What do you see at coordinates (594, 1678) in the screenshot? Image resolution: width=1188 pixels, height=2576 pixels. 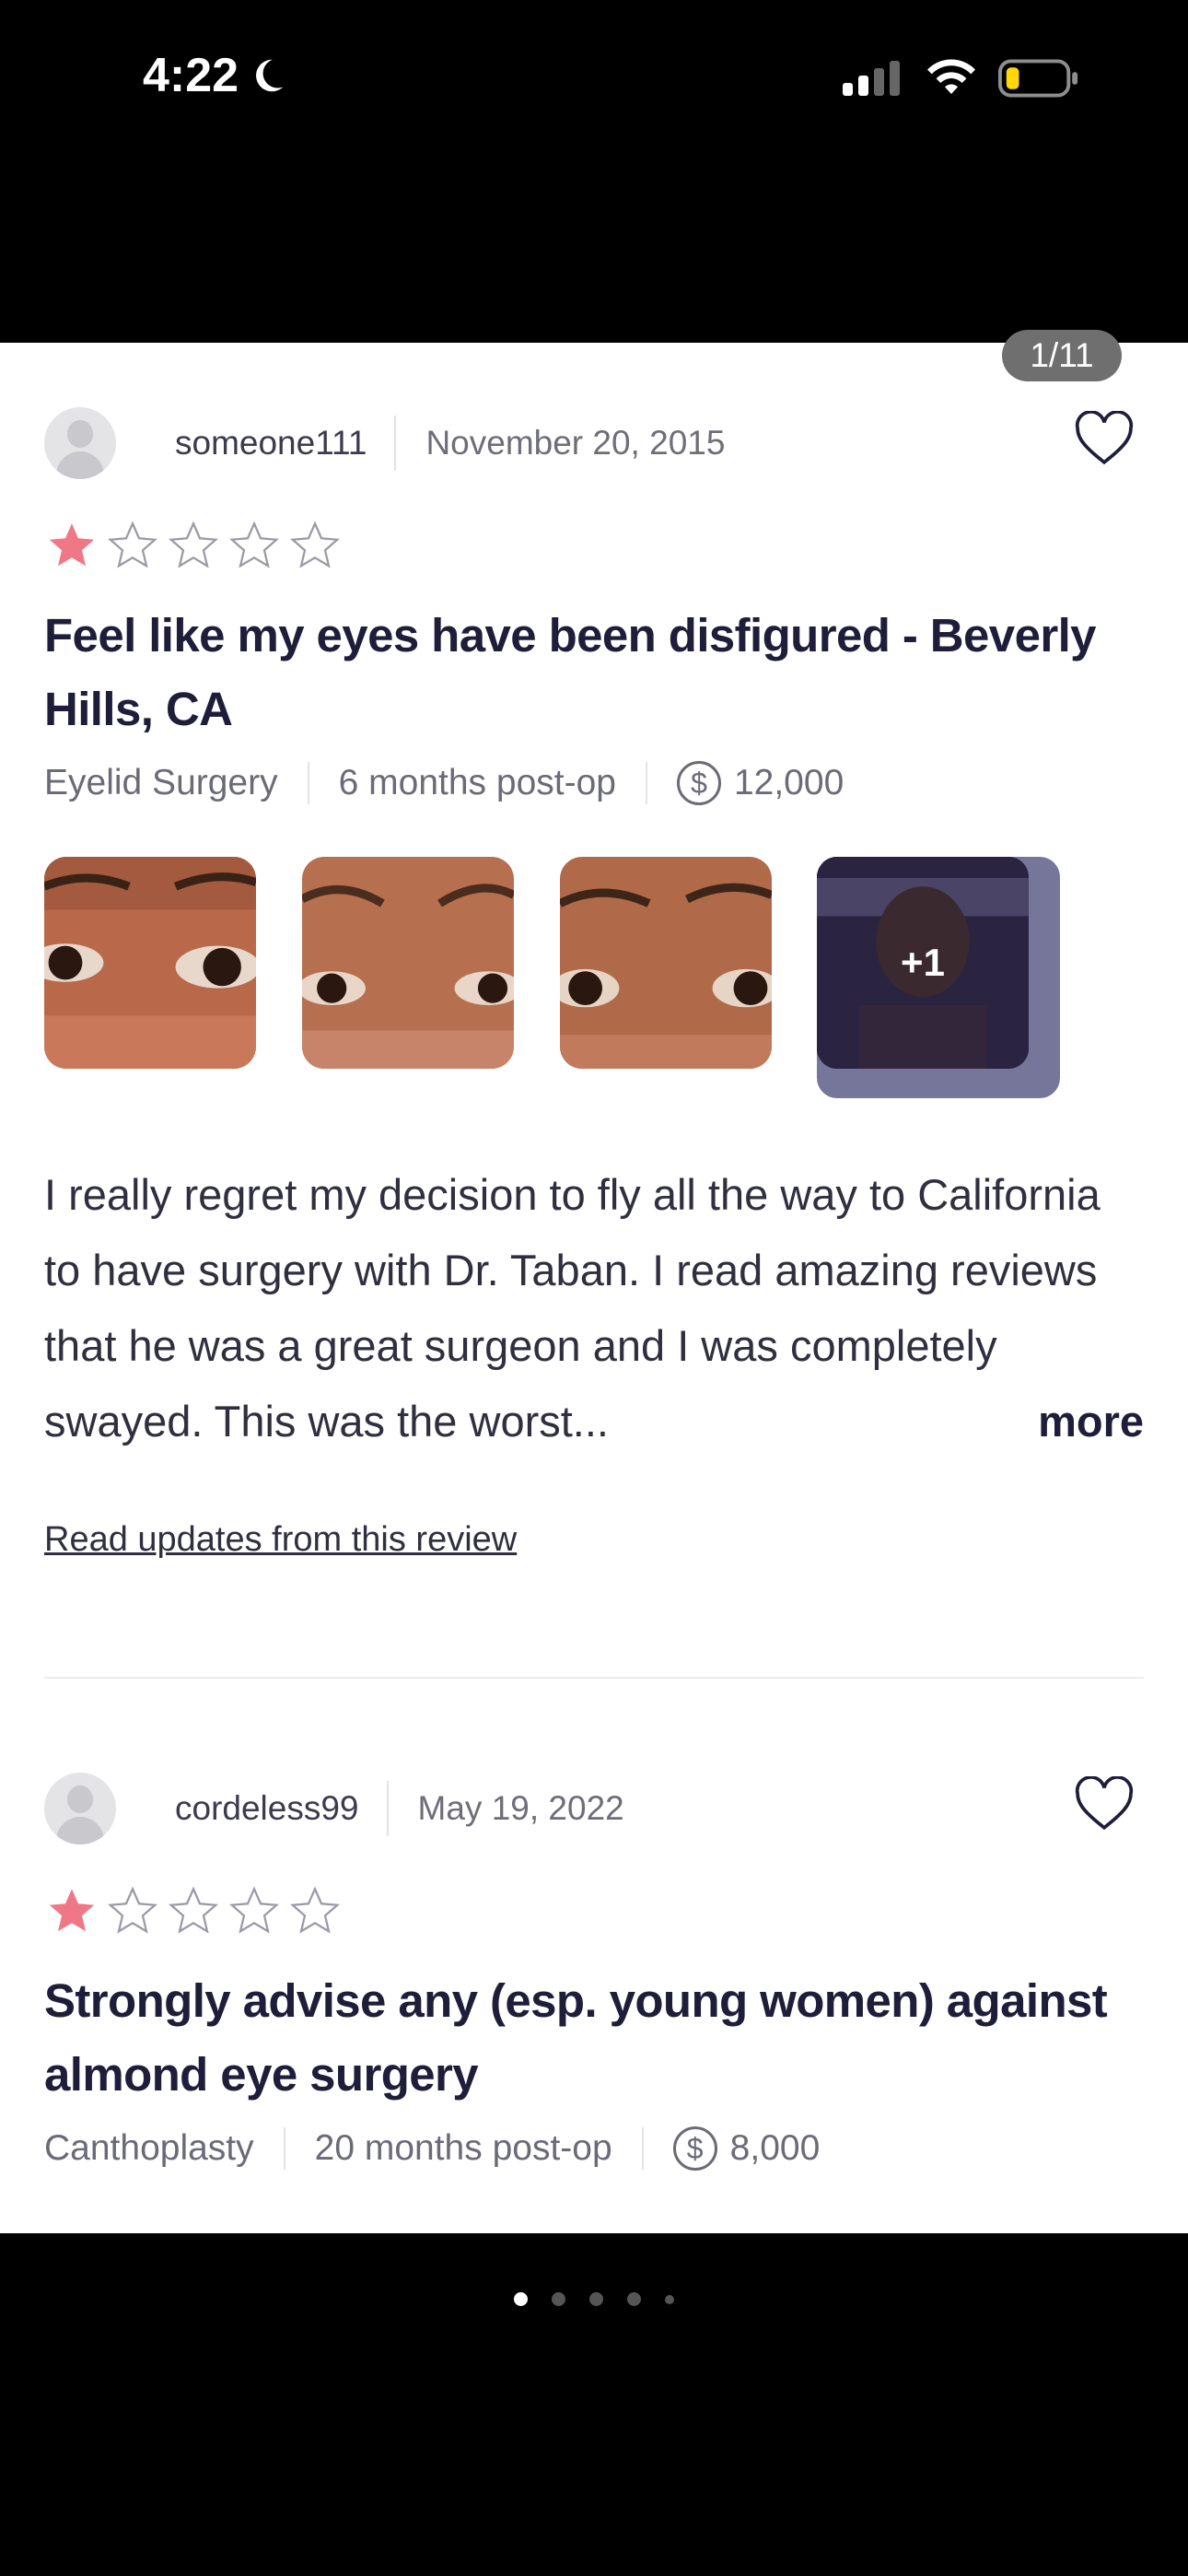 I see `review-divider` at bounding box center [594, 1678].